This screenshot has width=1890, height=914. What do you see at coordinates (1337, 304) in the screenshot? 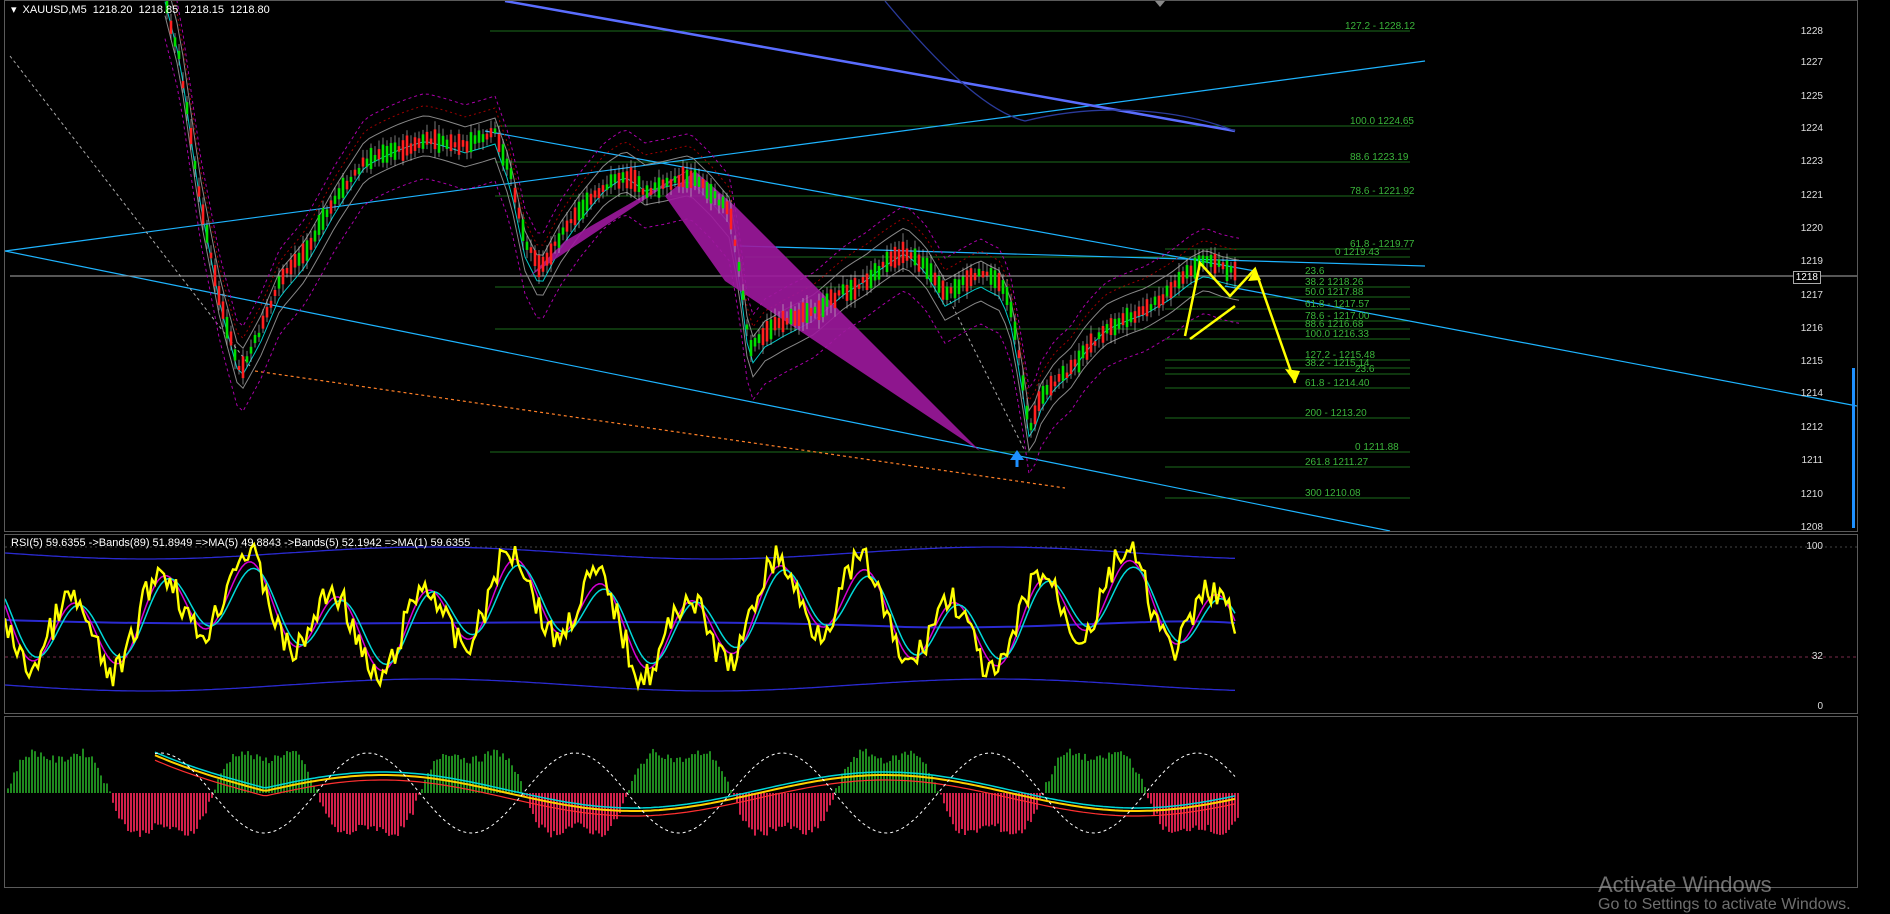
I see `fib-level-label: 61.8 - 1217.57` at bounding box center [1337, 304].